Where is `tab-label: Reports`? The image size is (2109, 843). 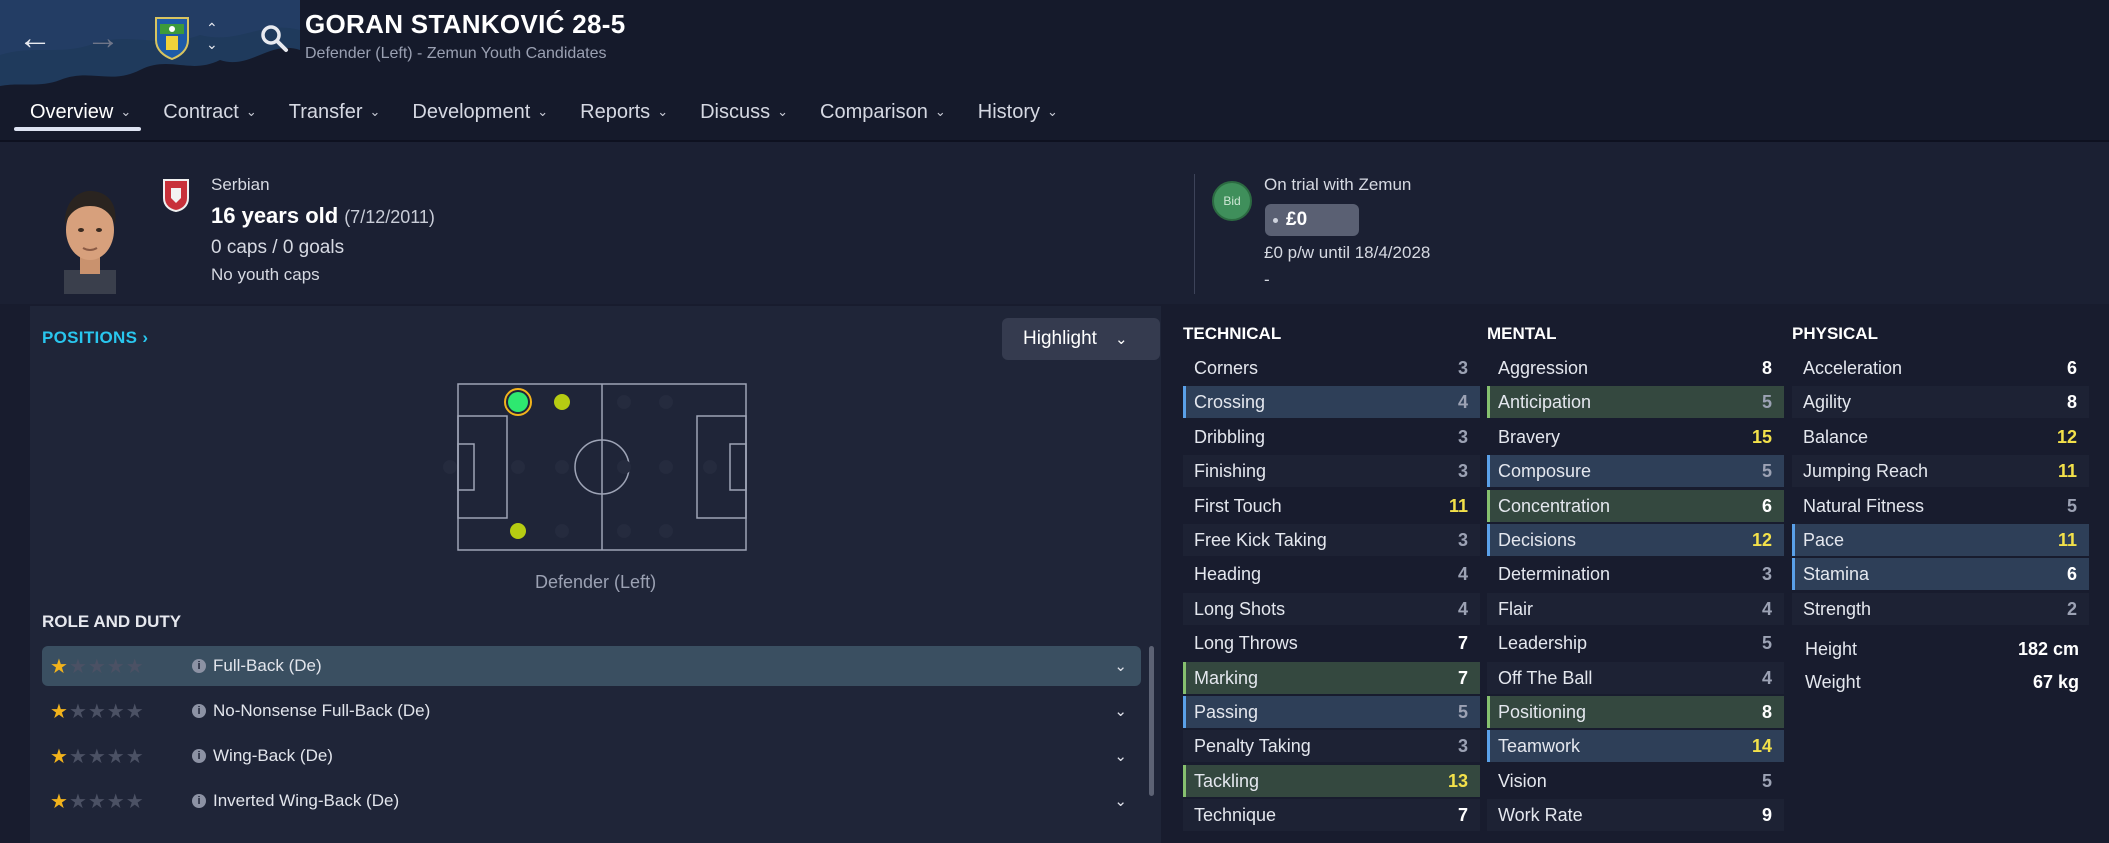
tab-label: Reports is located at coordinates (615, 111).